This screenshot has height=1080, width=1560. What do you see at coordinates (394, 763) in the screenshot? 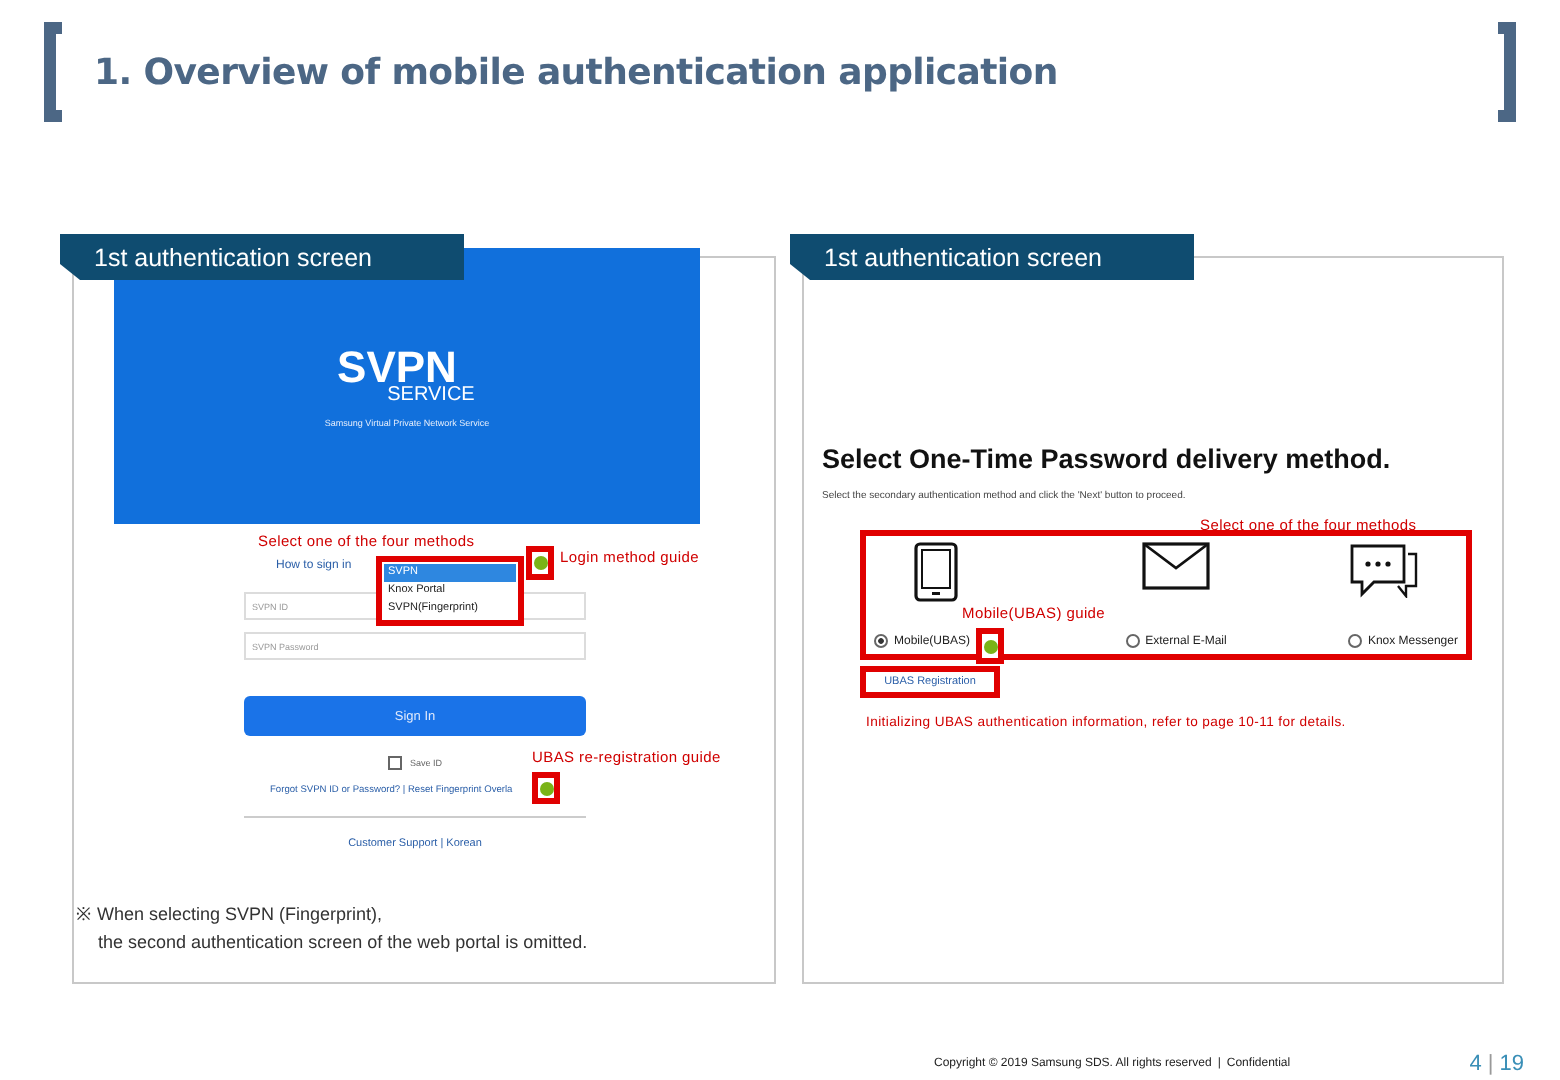
I see `save-id-checkbox` at bounding box center [394, 763].